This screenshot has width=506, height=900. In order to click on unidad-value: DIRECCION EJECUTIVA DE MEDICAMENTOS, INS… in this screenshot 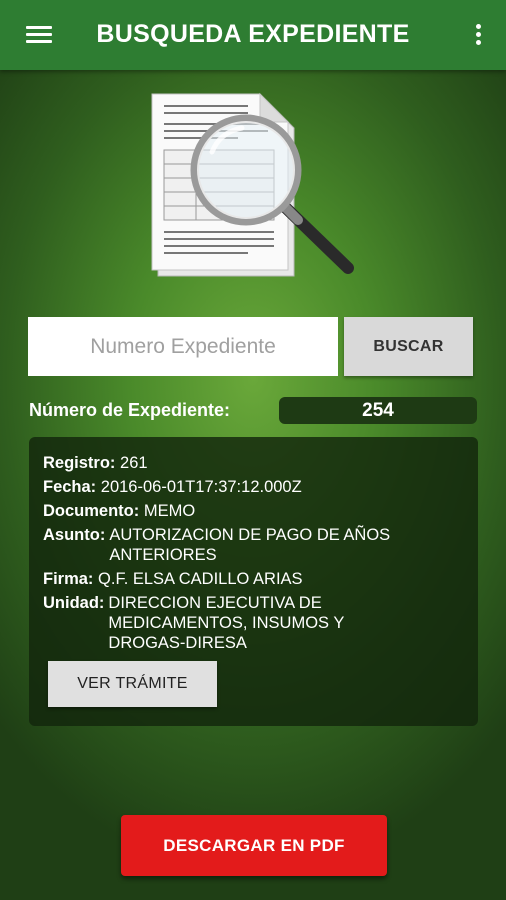, I will do `click(226, 623)`.